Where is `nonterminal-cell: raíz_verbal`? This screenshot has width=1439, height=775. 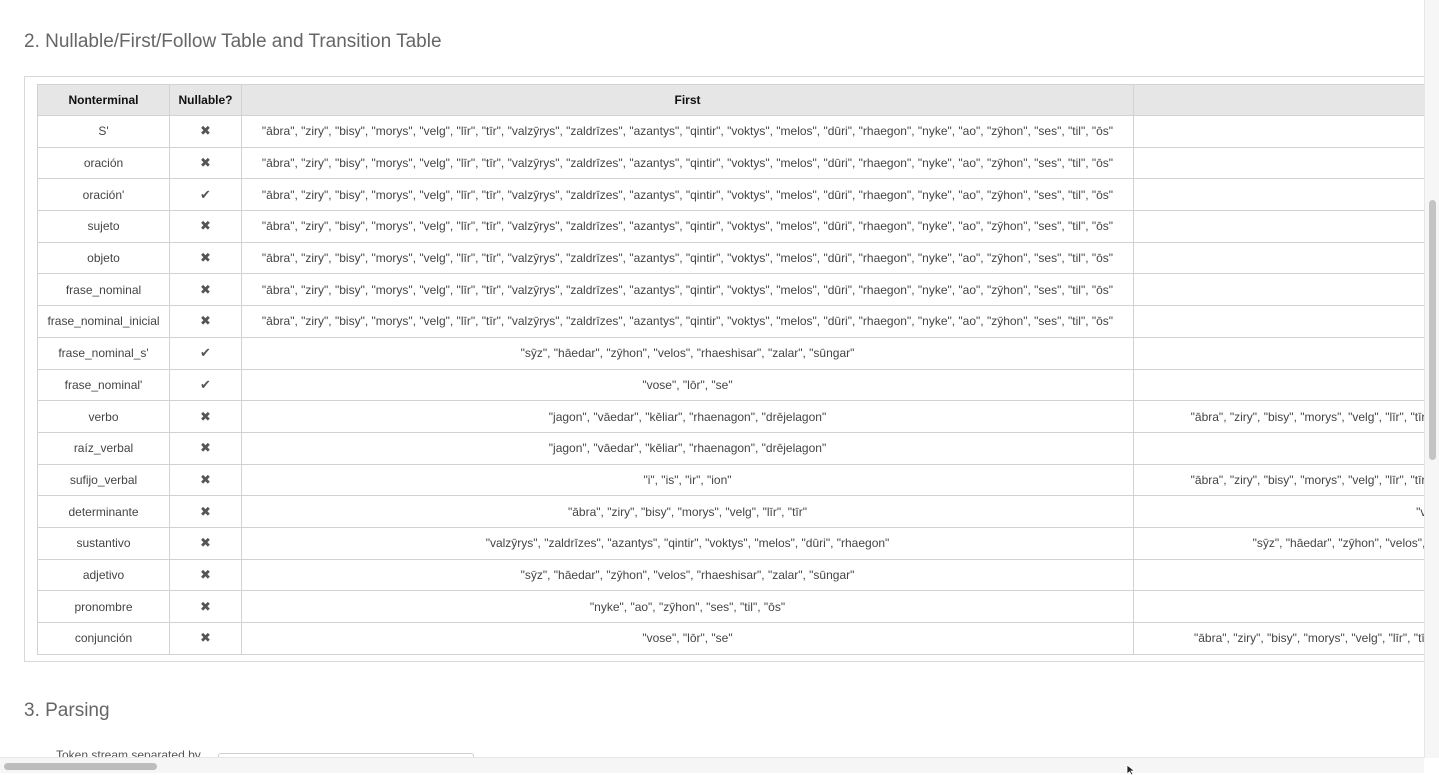
nonterminal-cell: raíz_verbal is located at coordinates (103, 448).